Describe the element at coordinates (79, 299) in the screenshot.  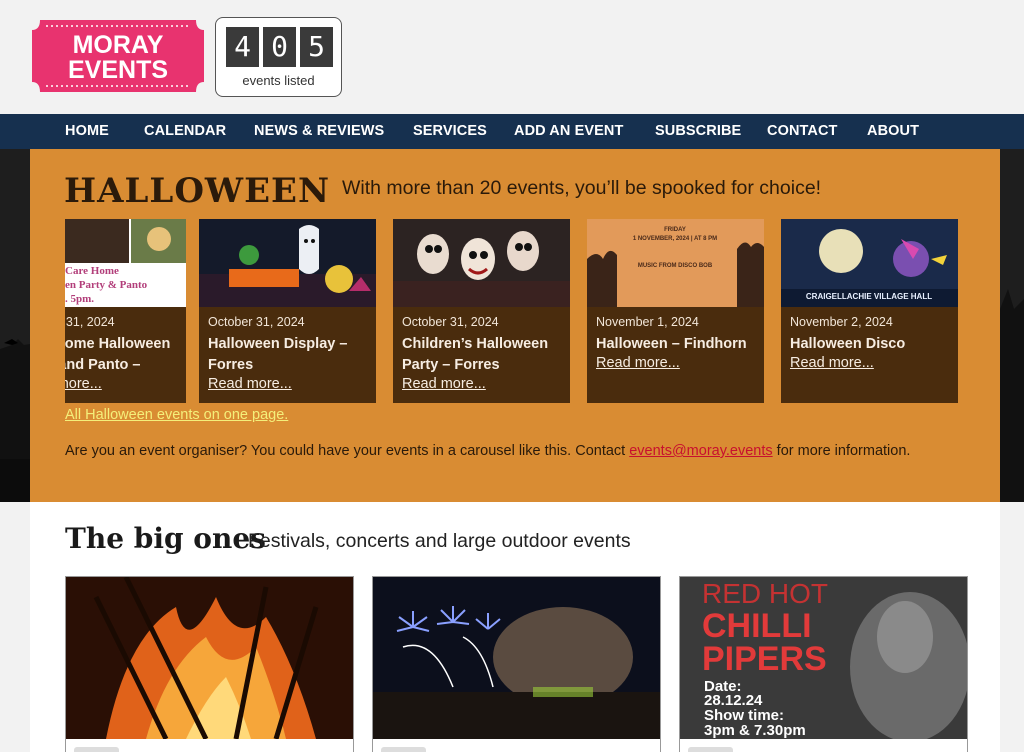
I see `poster-text: . 5pm.` at that location.